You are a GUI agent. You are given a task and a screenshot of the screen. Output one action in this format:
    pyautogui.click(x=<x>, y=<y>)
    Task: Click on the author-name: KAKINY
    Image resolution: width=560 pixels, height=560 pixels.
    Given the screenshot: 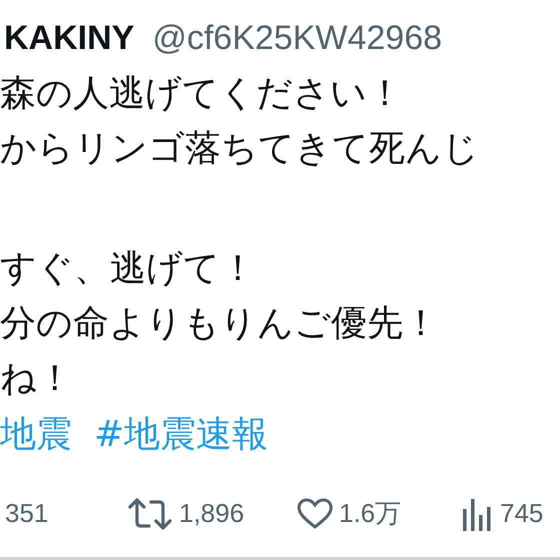 What is the action you would take?
    pyautogui.click(x=69, y=38)
    